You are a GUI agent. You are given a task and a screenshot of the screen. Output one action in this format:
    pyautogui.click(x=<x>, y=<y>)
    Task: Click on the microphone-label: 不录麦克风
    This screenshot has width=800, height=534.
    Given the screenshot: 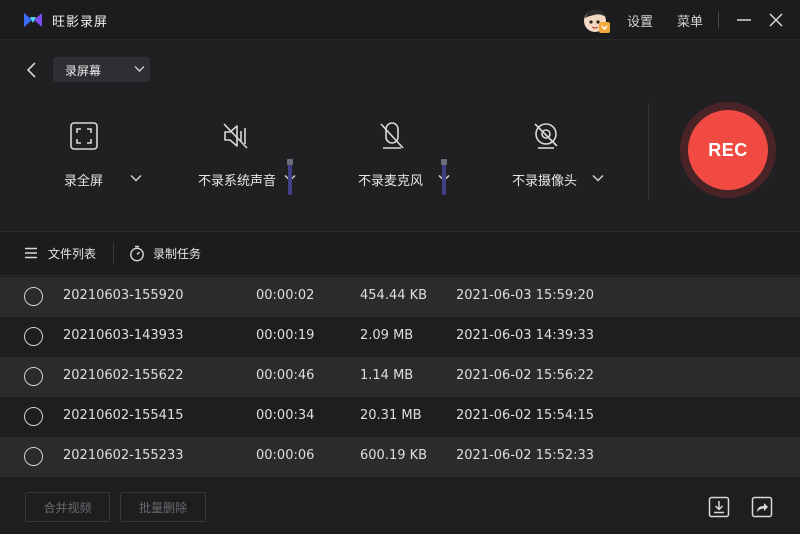 What is the action you would take?
    pyautogui.click(x=391, y=181)
    